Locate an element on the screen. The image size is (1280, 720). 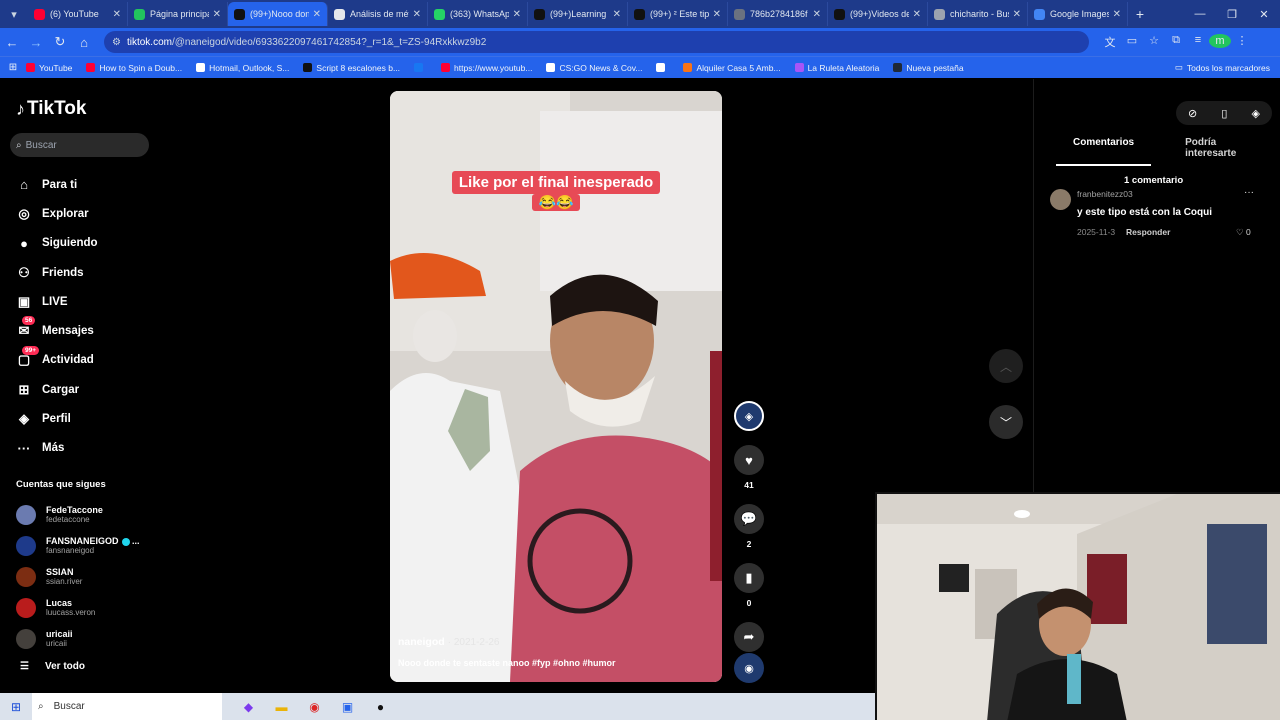
profile-avatar: m is located at coordinates (1220, 42).